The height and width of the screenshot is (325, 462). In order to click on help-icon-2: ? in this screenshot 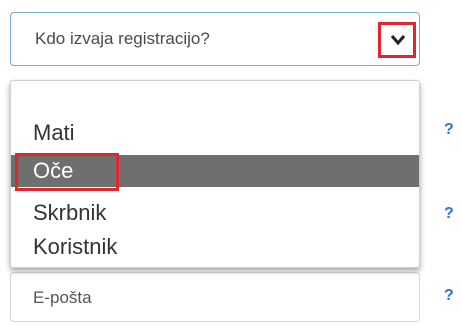, I will do `click(449, 214)`.